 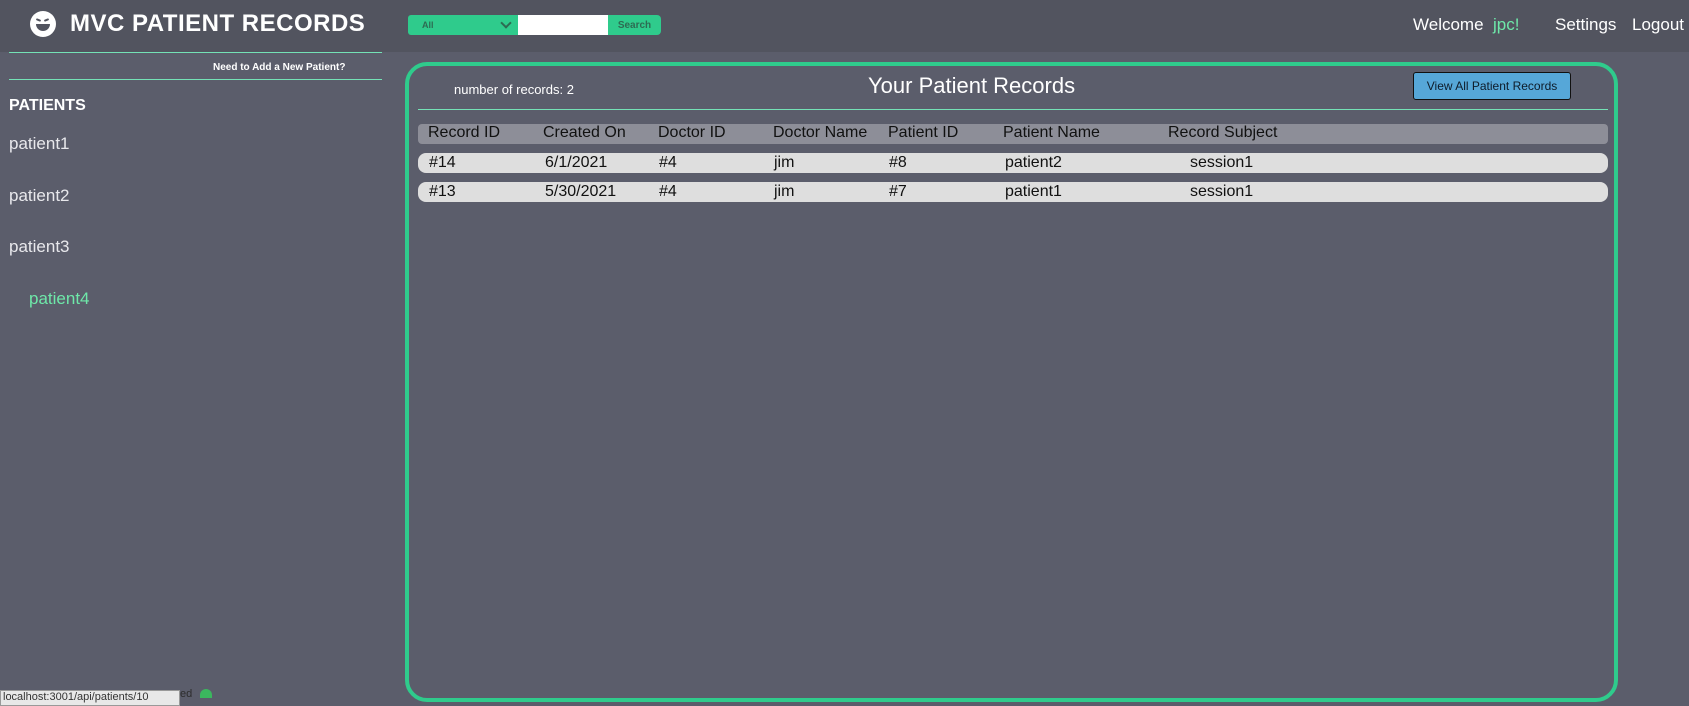 I want to click on cell-patient-name: patient2, so click(x=1033, y=162).